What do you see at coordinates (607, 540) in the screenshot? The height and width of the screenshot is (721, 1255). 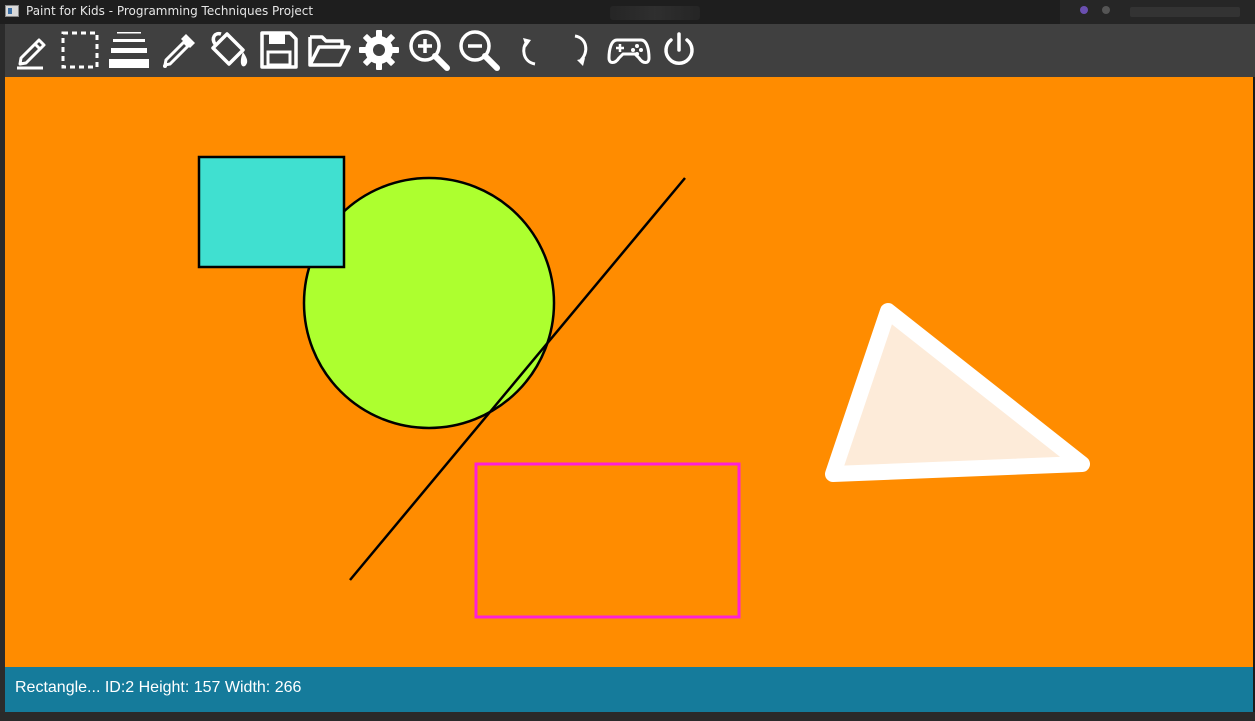 I see `selected-magenta-rectangle-shape` at bounding box center [607, 540].